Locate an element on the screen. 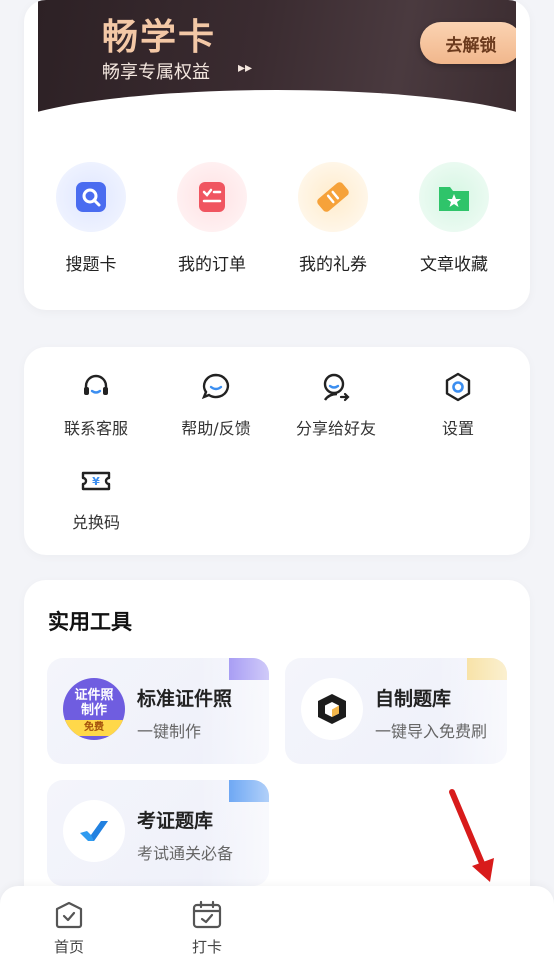 The width and height of the screenshot is (554, 958). id-photo-badge-mid: 制作 is located at coordinates (93, 710).